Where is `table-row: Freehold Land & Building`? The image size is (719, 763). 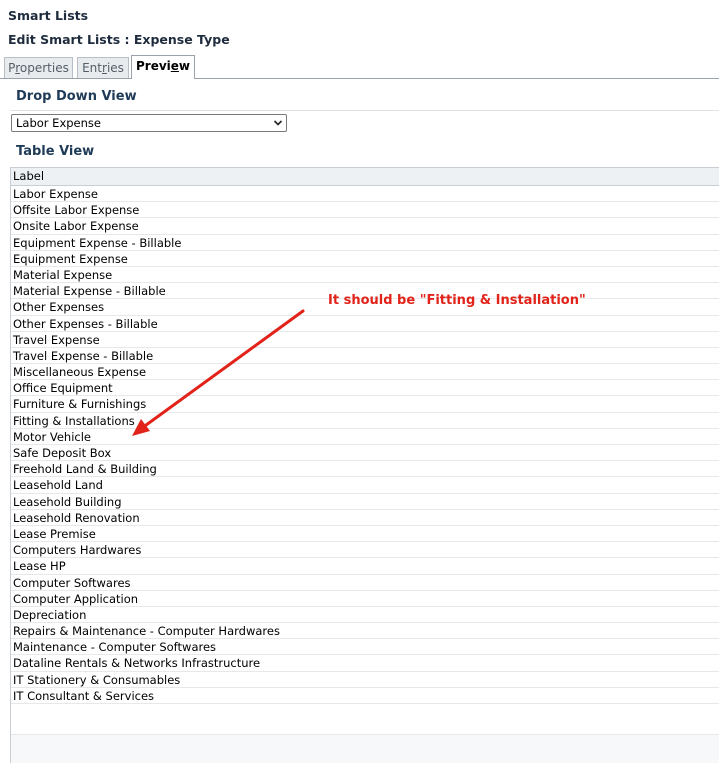 table-row: Freehold Land & Building is located at coordinates (365, 469).